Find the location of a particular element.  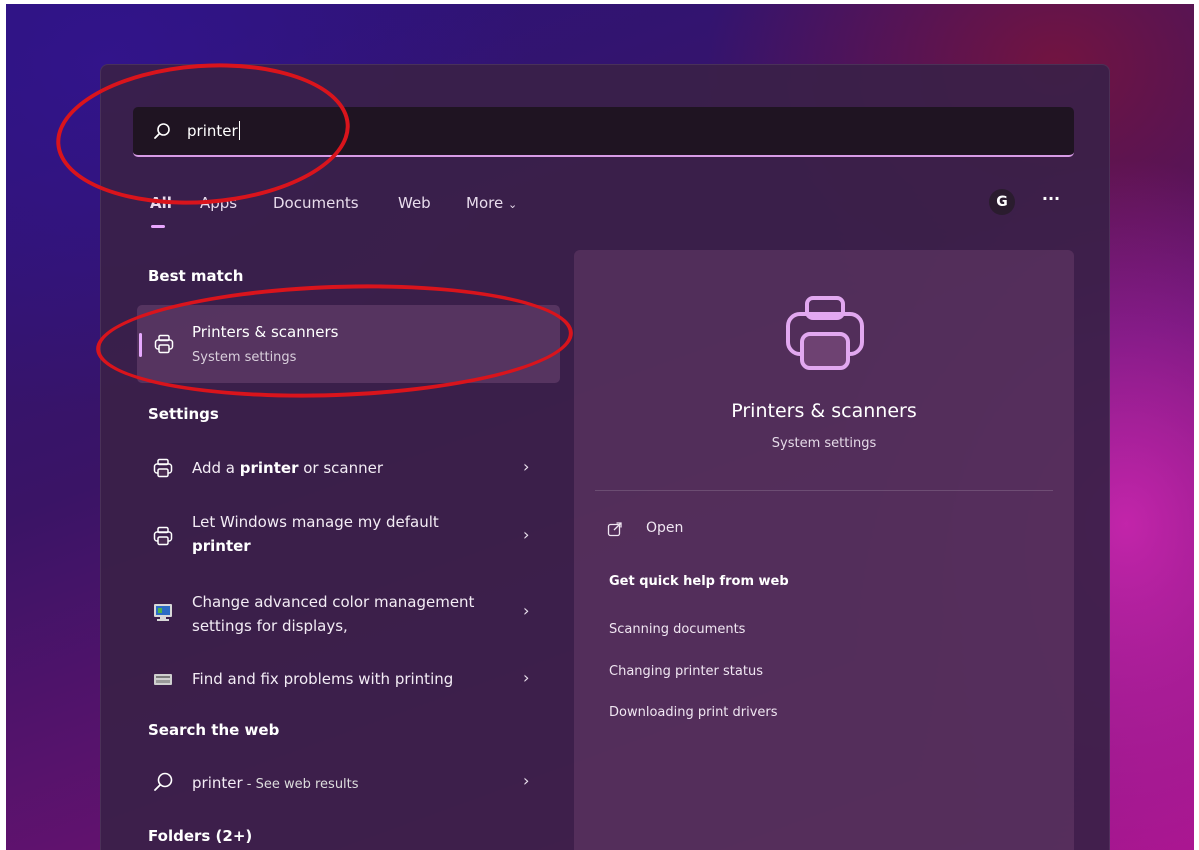

settings-item-label: Add a printer or scanner is located at coordinates (288, 468).